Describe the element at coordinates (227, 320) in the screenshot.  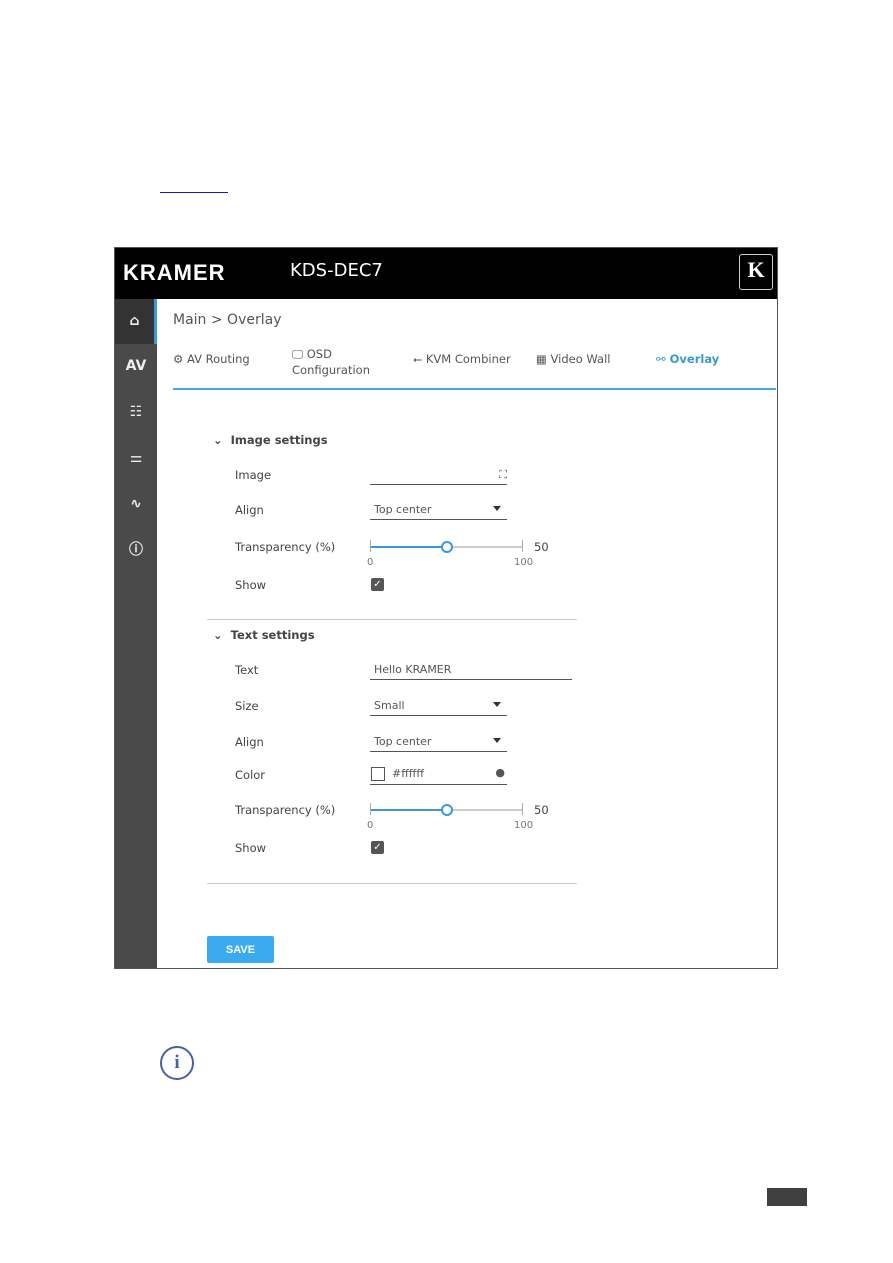
I see `breadcrumb: Main > Overlay` at that location.